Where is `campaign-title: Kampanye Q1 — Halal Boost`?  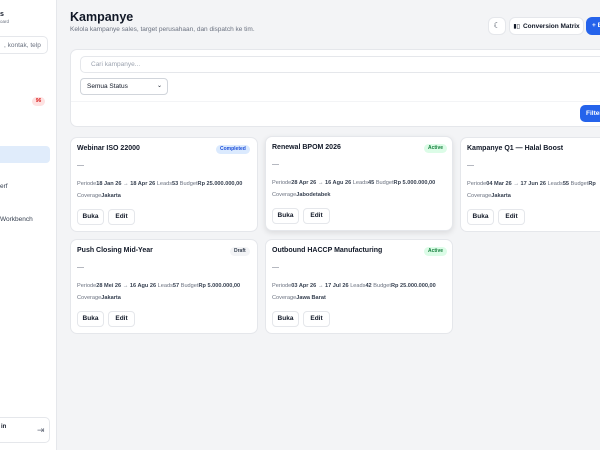 campaign-title: Kampanye Q1 — Halal Boost is located at coordinates (515, 148).